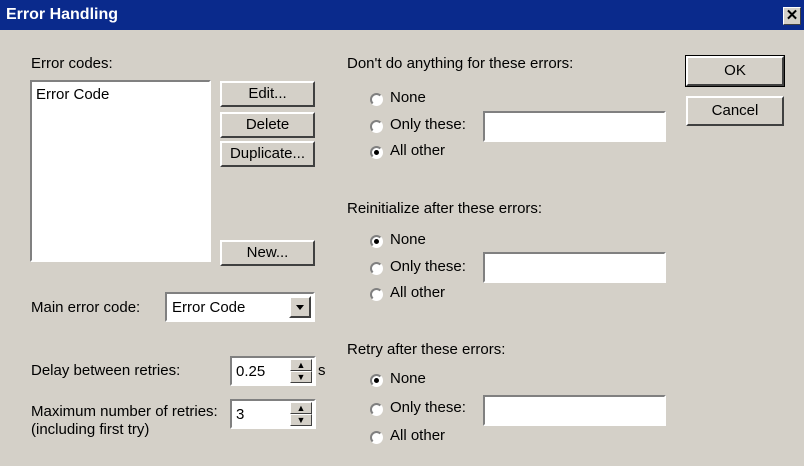 The width and height of the screenshot is (804, 466). Describe the element at coordinates (792, 16) in the screenshot. I see `close-icon: ✕` at that location.